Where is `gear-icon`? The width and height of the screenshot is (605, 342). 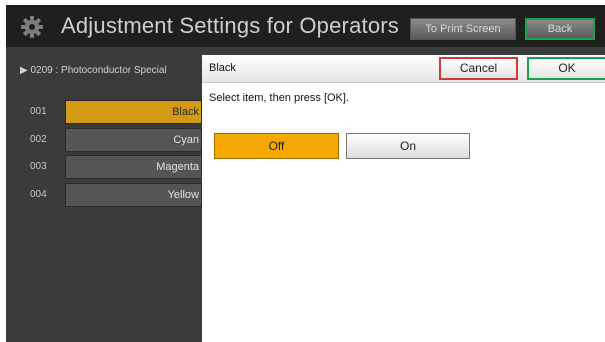 gear-icon is located at coordinates (32, 27).